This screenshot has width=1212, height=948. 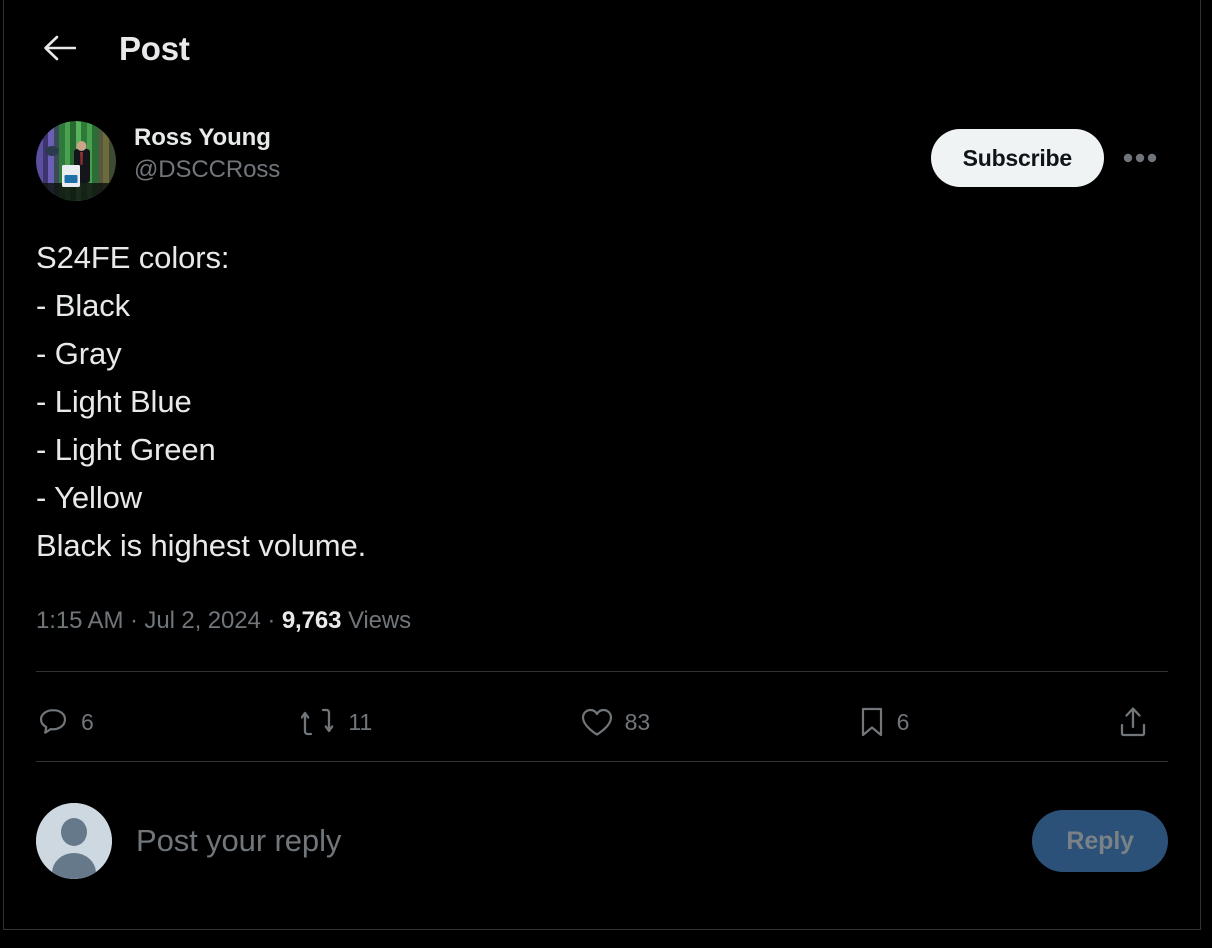 I want to click on more-horizontal-icon, so click(x=1140, y=158).